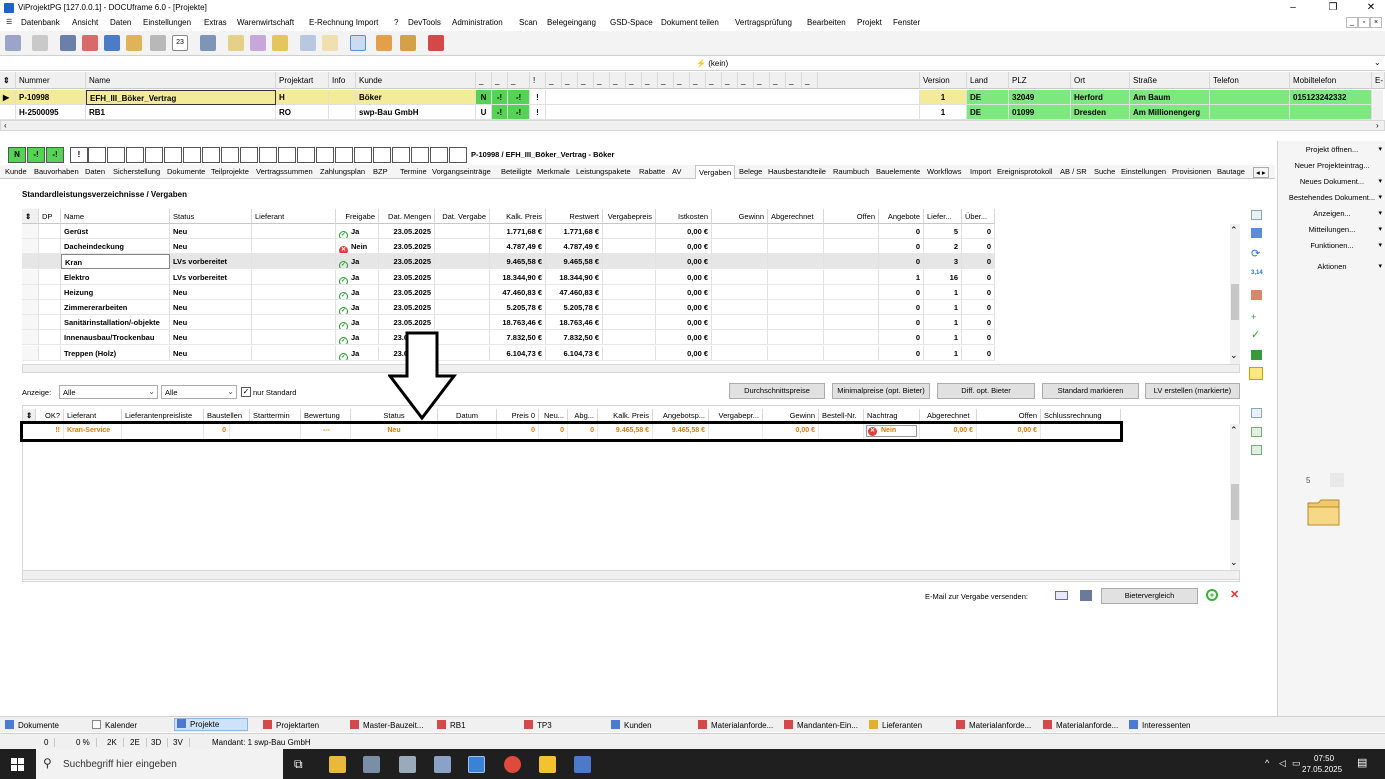 The image size is (1385, 779). I want to click on bieter-row-lieferant: Kran-Service, so click(93, 431).